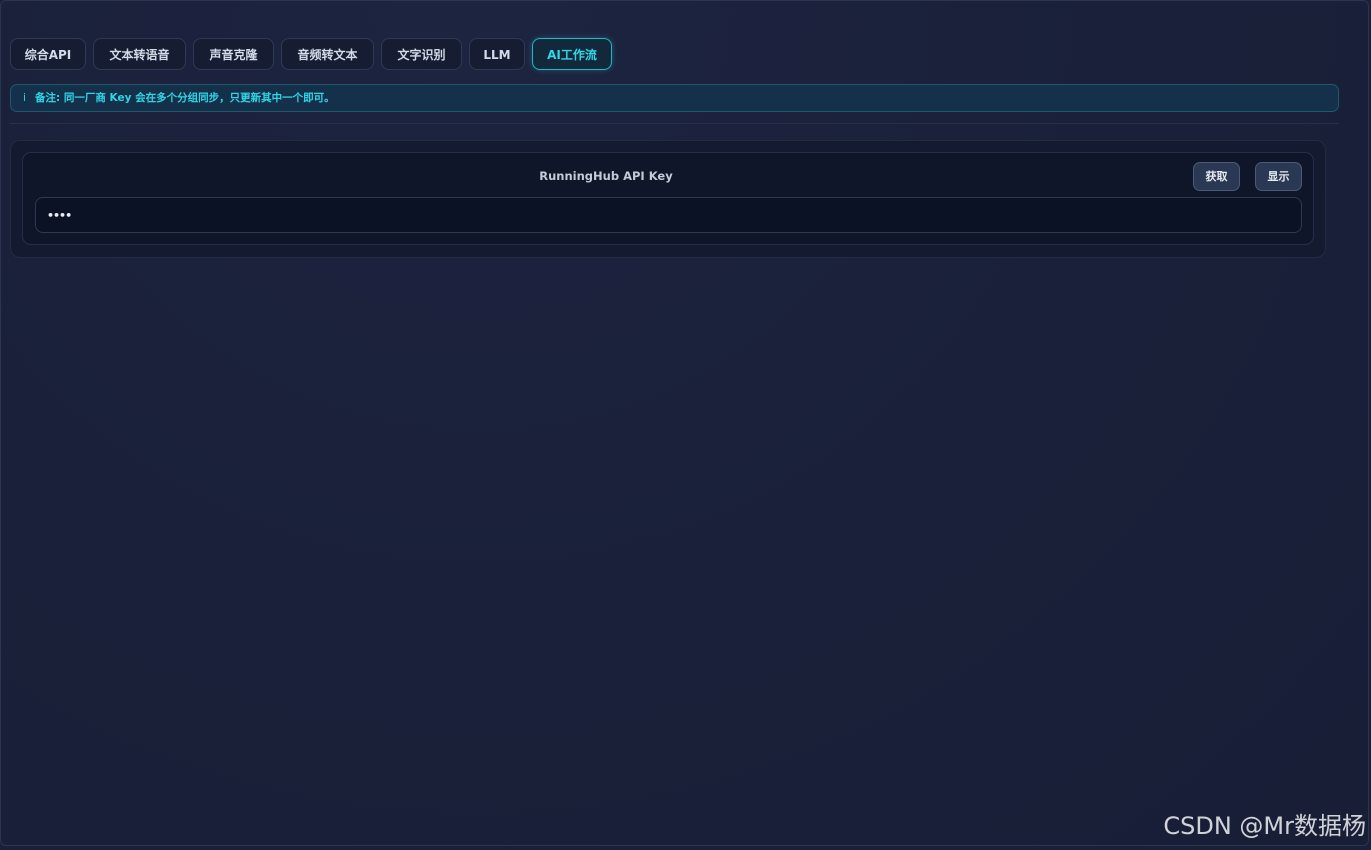 This screenshot has width=1371, height=850. I want to click on watermark: CSDN @Mr数据杨, so click(1264, 826).